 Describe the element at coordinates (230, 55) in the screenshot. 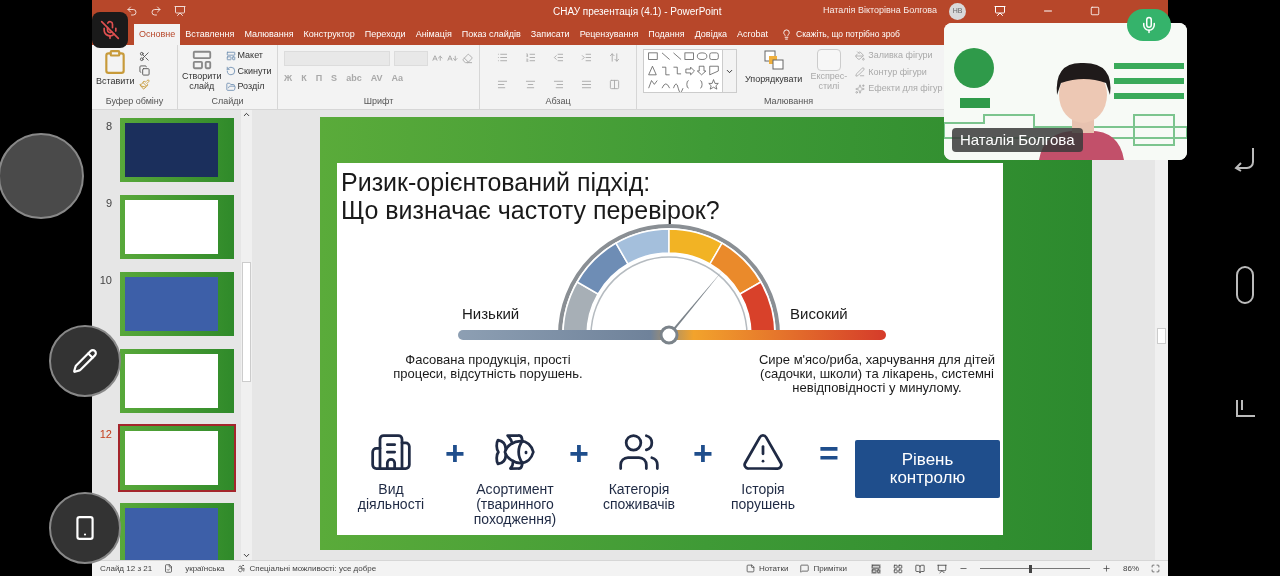

I see `layout-icon` at that location.